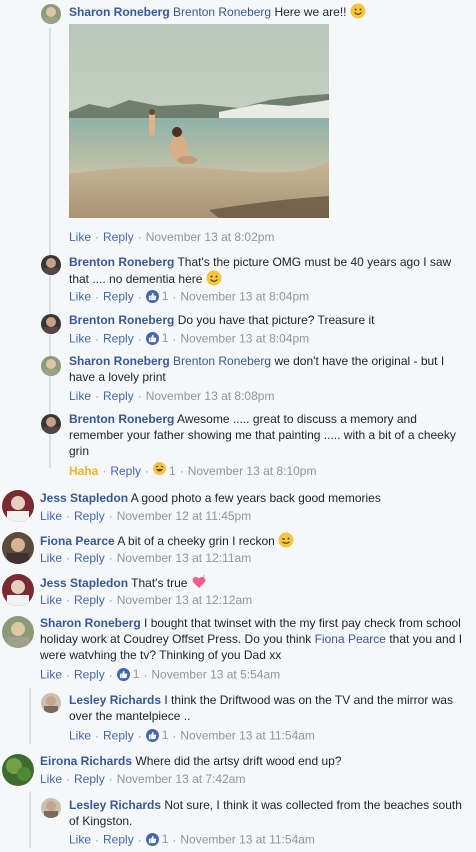 This screenshot has height=852, width=476. I want to click on comment-timestamp: November 13 at 8:02pm, so click(210, 237).